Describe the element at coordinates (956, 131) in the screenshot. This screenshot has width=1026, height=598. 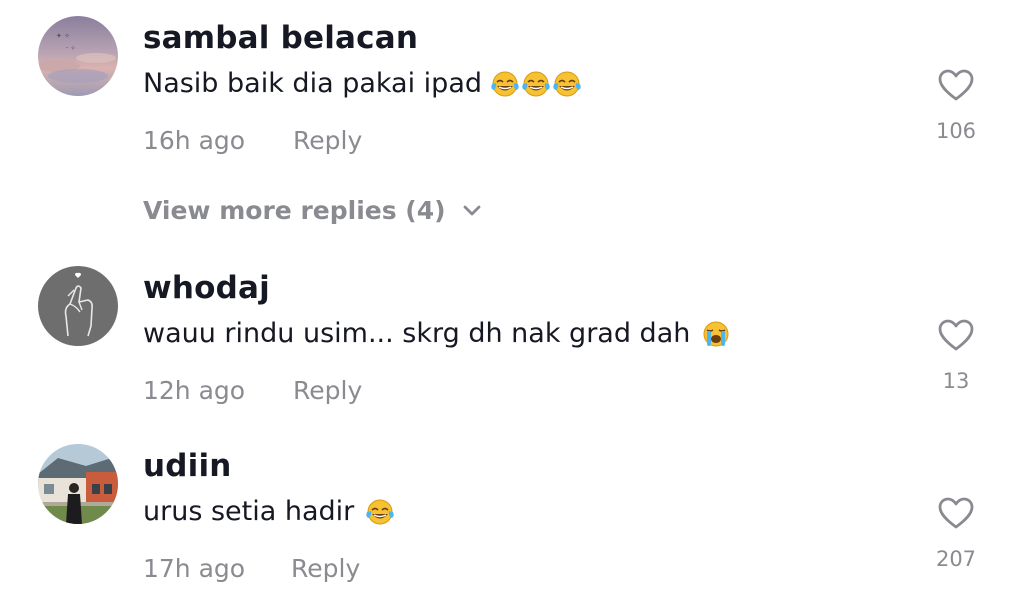
I see `like-count: 106` at that location.